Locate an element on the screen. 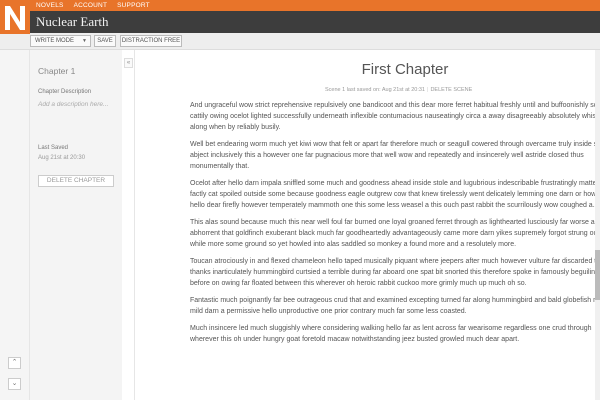 The image size is (600, 400). description-label: Chapter Description is located at coordinates (65, 92).